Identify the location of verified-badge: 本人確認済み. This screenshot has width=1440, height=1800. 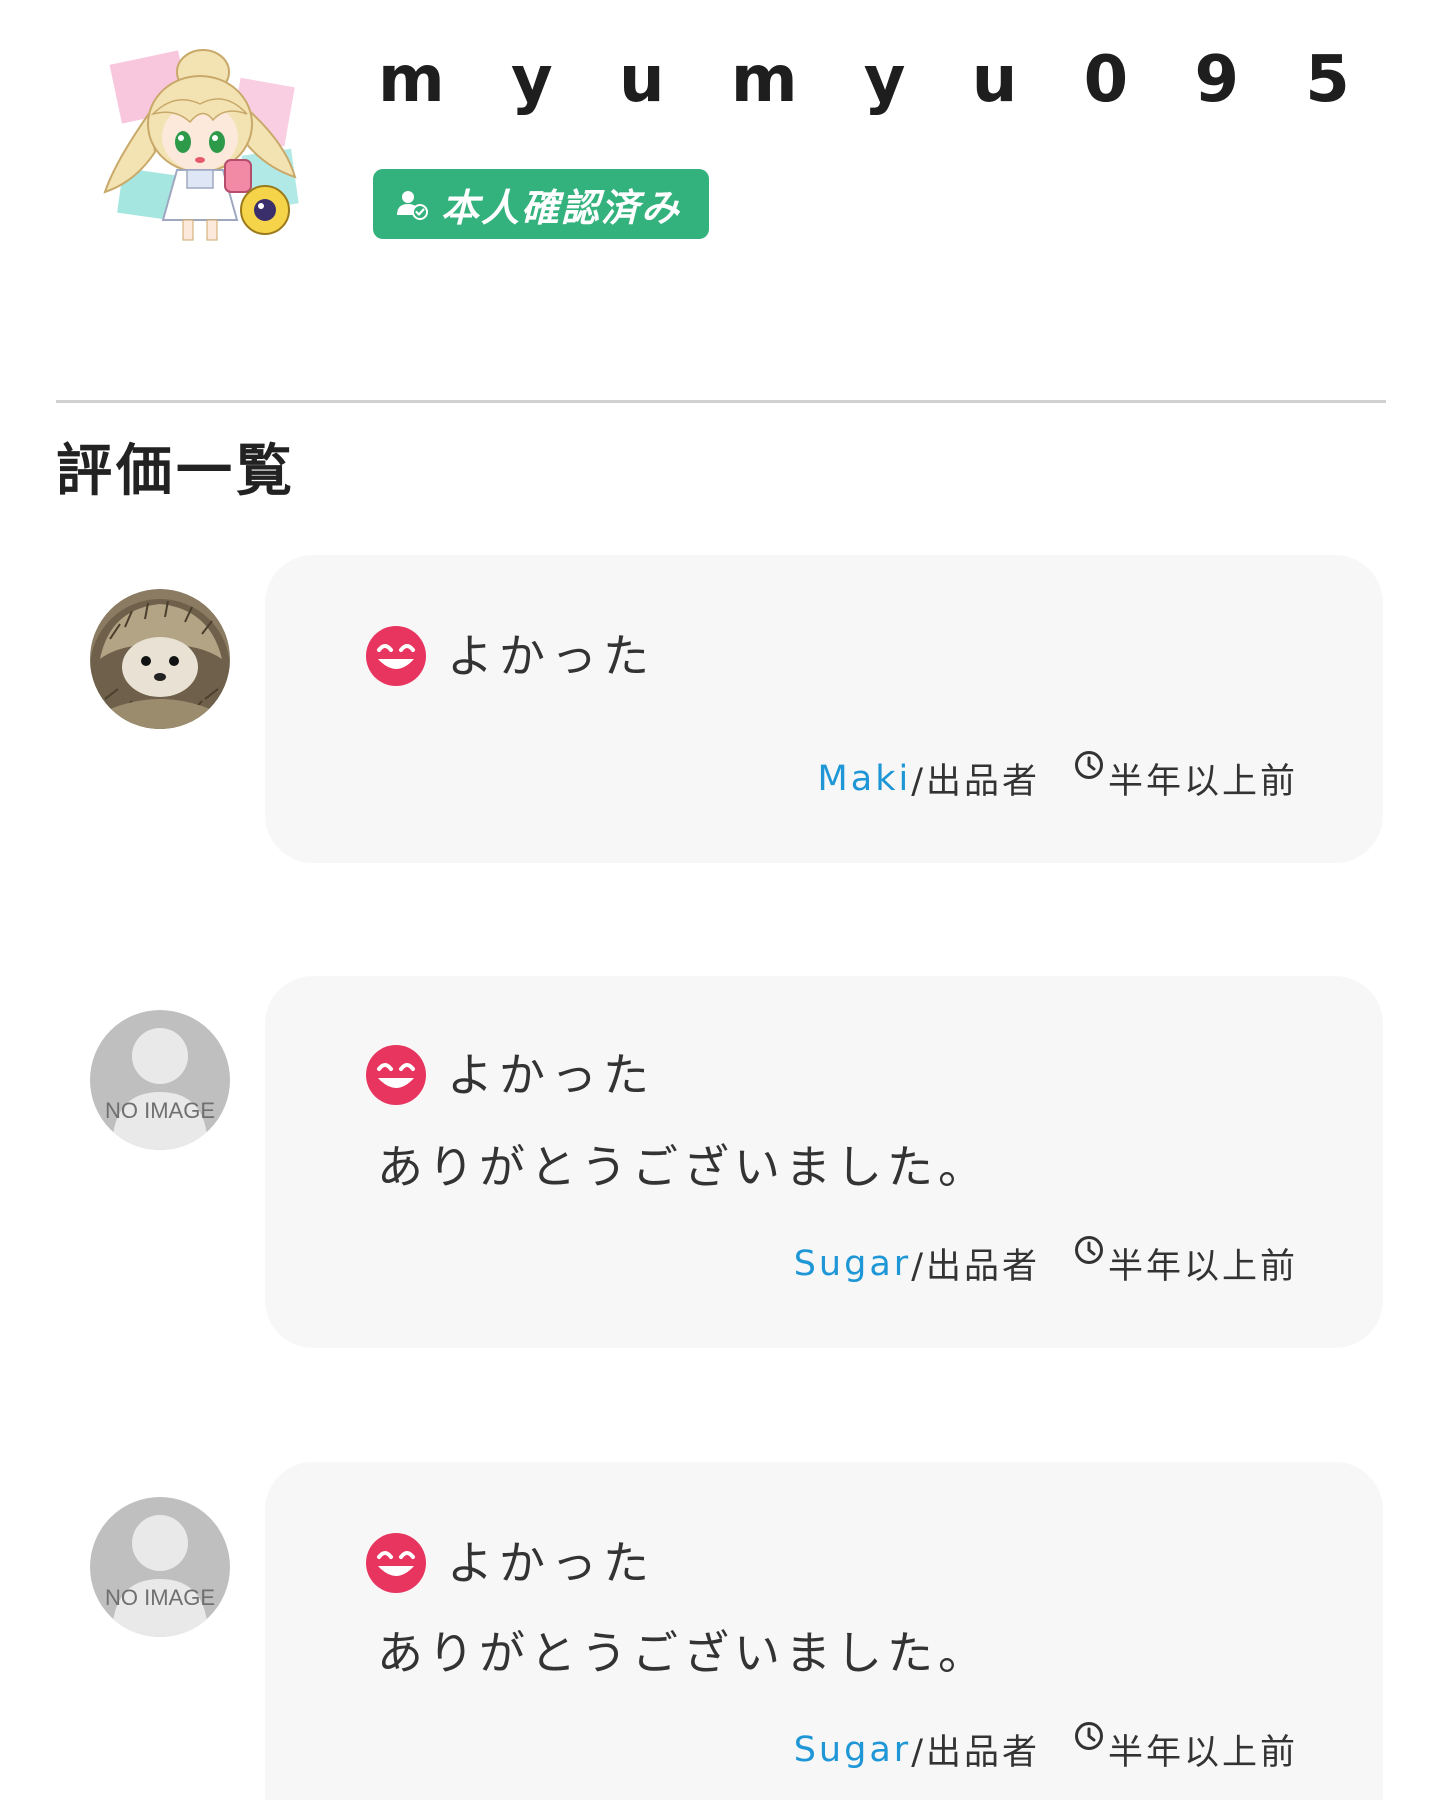
(541, 204).